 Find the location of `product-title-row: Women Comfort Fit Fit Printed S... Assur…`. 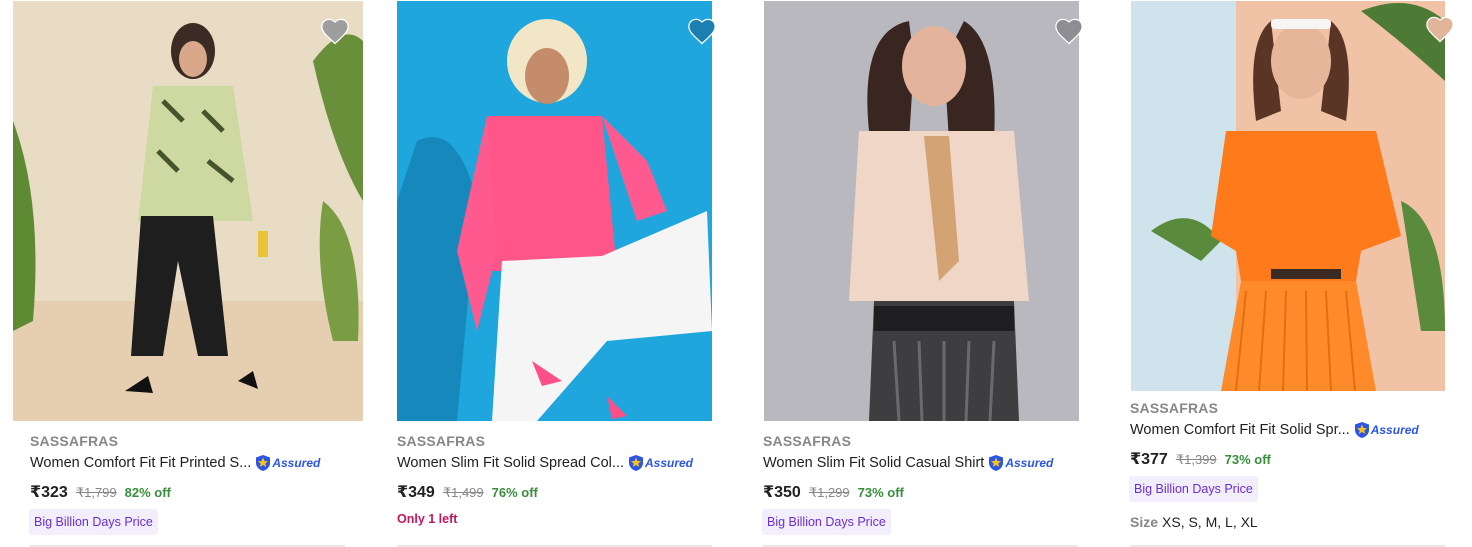

product-title-row: Women Comfort Fit Fit Printed S... Assur… is located at coordinates (175, 463).